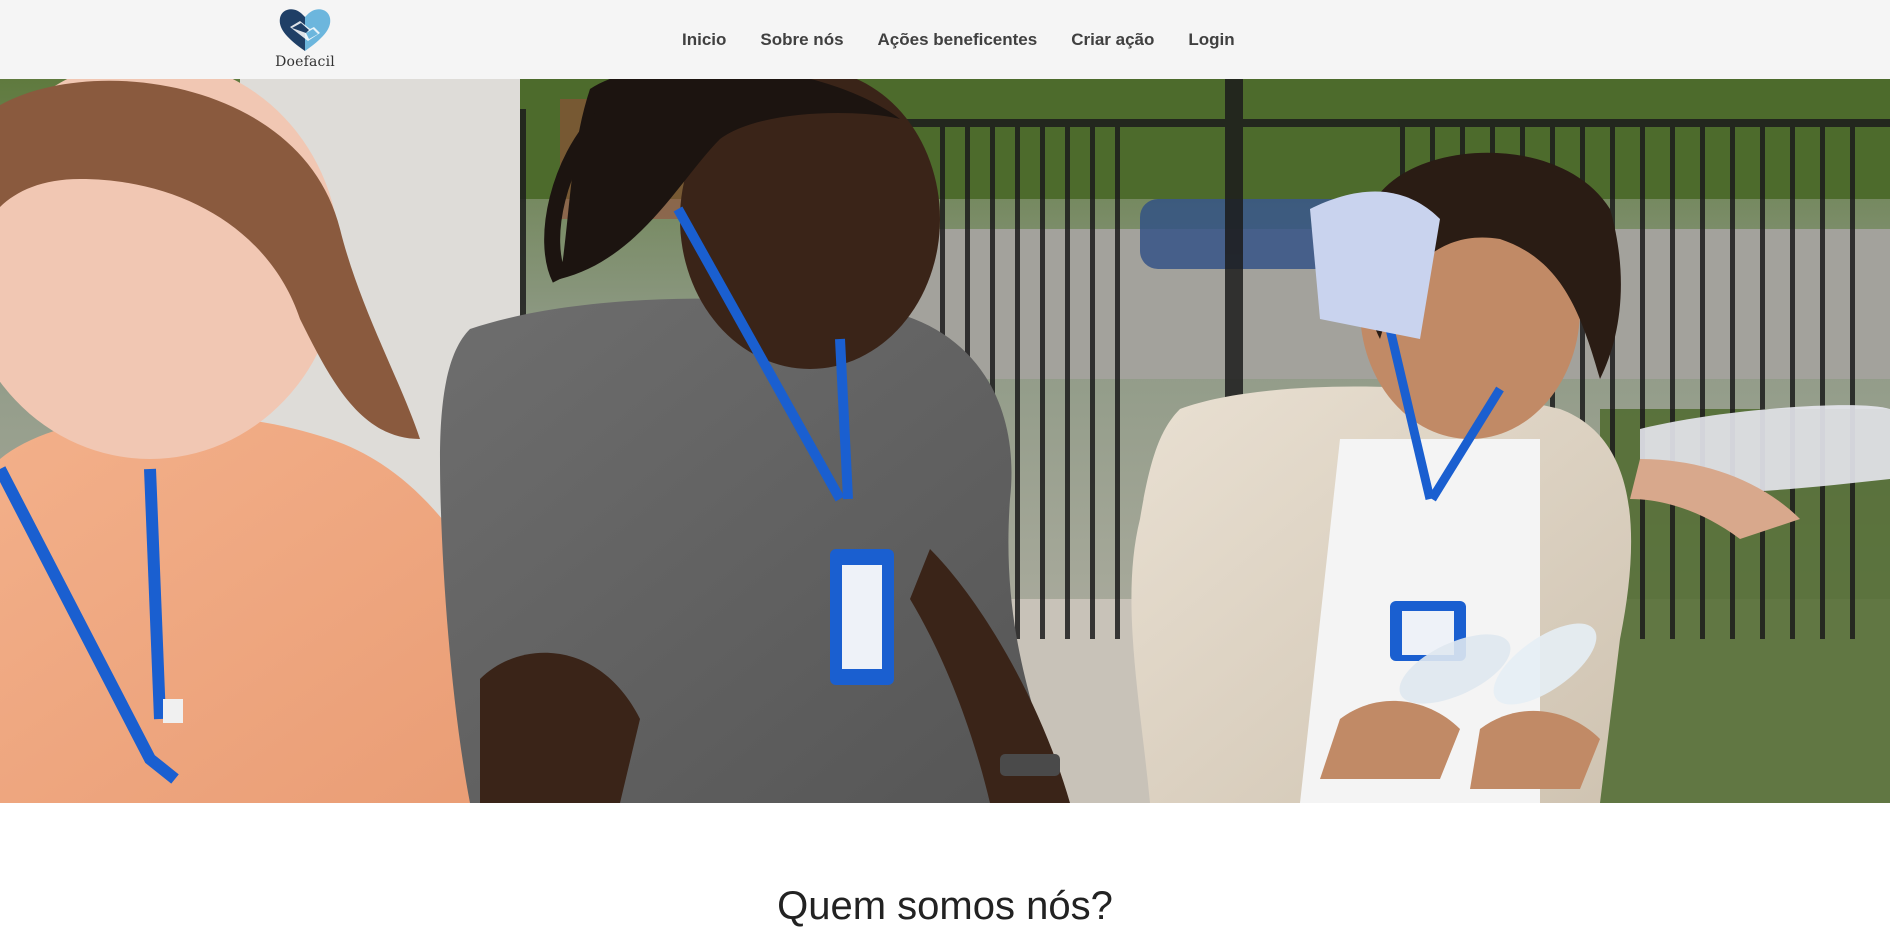 This screenshot has height=932, width=1890. Describe the element at coordinates (1211, 40) in the screenshot. I see `nav-link-login: Login` at that location.